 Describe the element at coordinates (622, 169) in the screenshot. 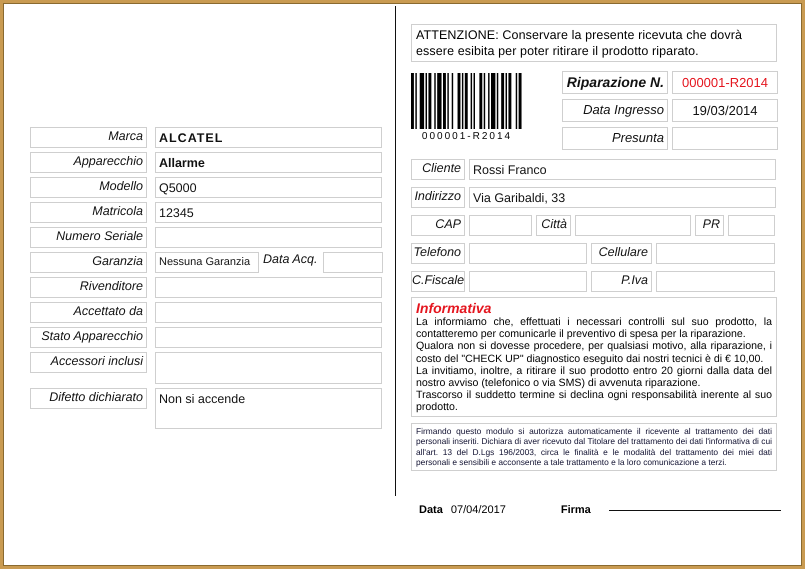

I see `text-field: Rossi Franco` at that location.